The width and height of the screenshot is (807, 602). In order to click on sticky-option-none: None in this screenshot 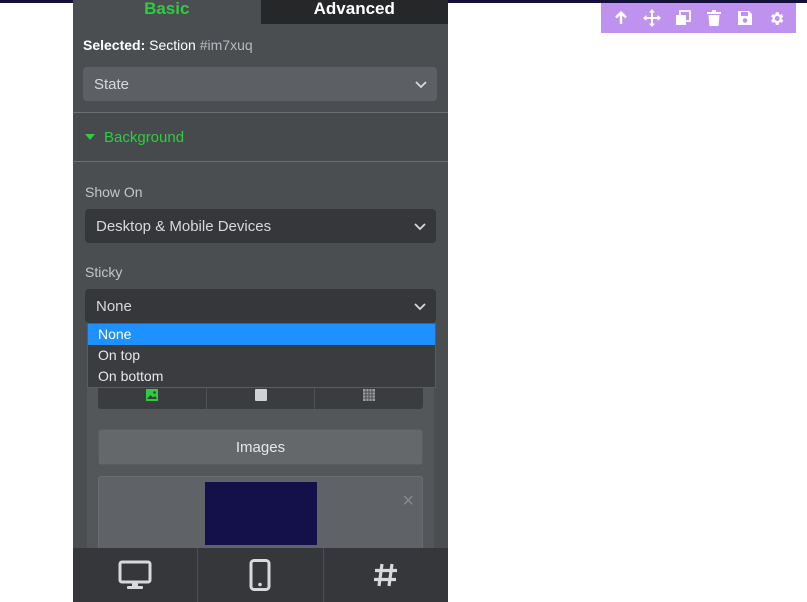, I will do `click(261, 334)`.